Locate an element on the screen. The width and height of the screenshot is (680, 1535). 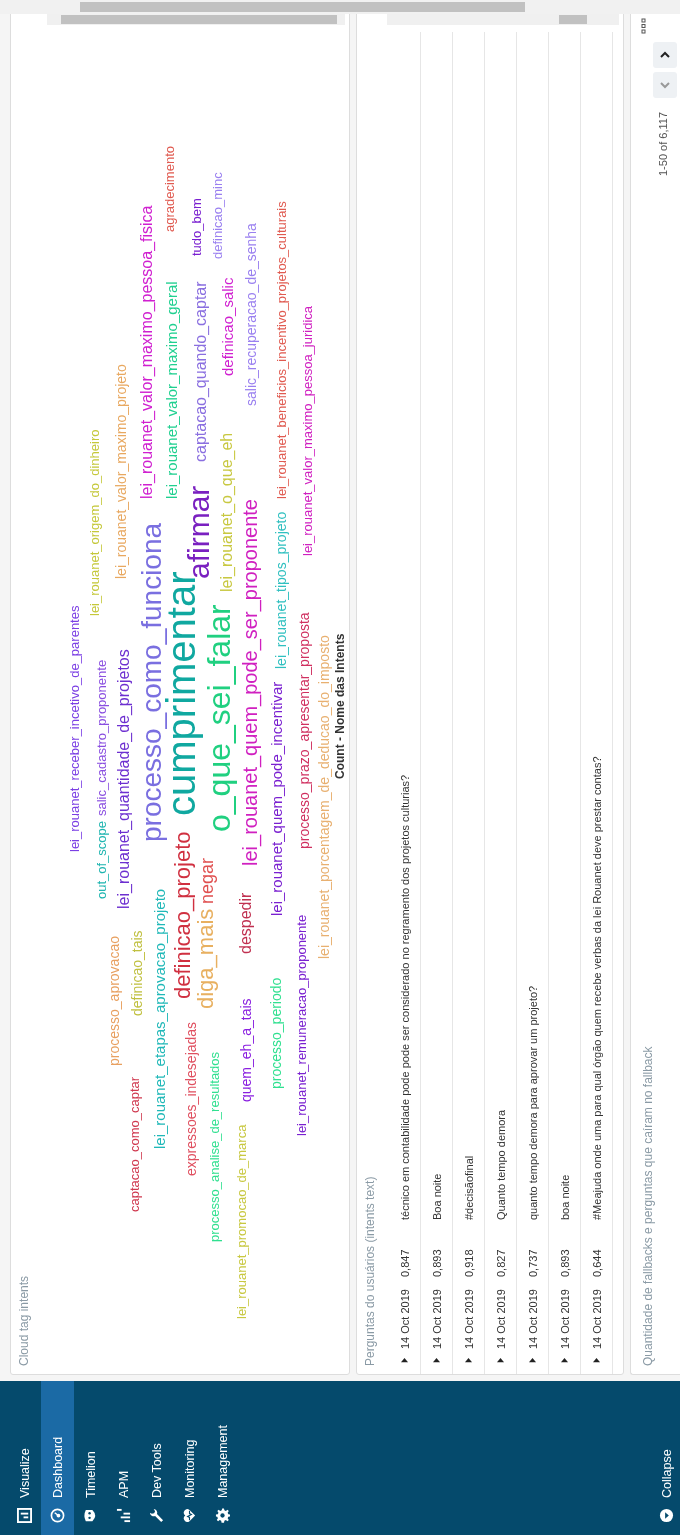
cloud-word: lei_rouanet_quantidade_de_projetos is located at coordinates (124, 779).